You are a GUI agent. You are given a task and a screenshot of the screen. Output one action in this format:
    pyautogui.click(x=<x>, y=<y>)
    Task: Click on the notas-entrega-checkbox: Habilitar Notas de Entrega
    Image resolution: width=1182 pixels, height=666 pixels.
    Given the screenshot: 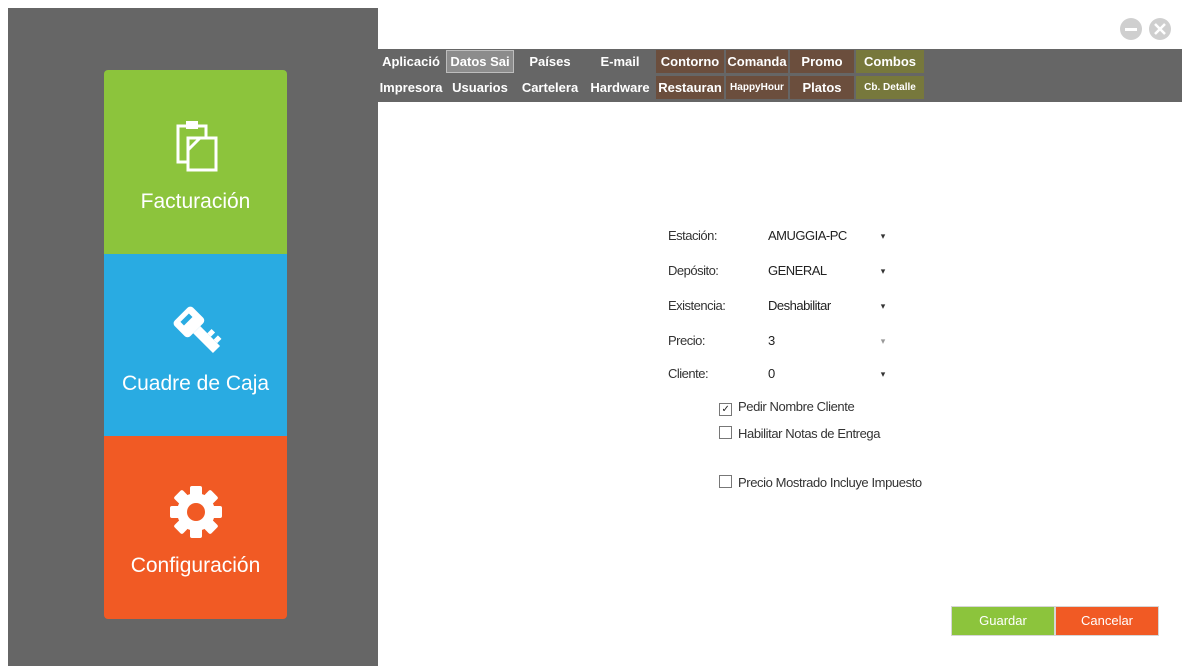 What is the action you would take?
    pyautogui.click(x=799, y=433)
    